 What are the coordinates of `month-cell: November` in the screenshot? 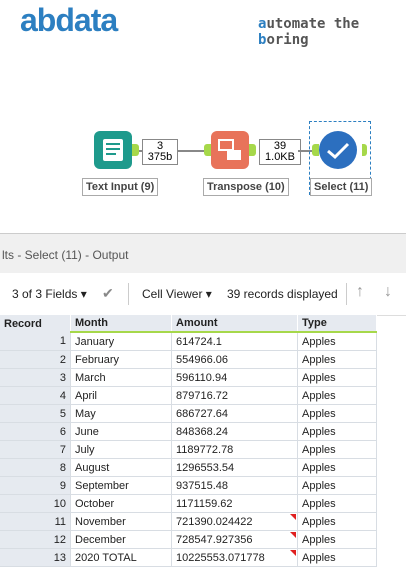 It's located at (121, 521).